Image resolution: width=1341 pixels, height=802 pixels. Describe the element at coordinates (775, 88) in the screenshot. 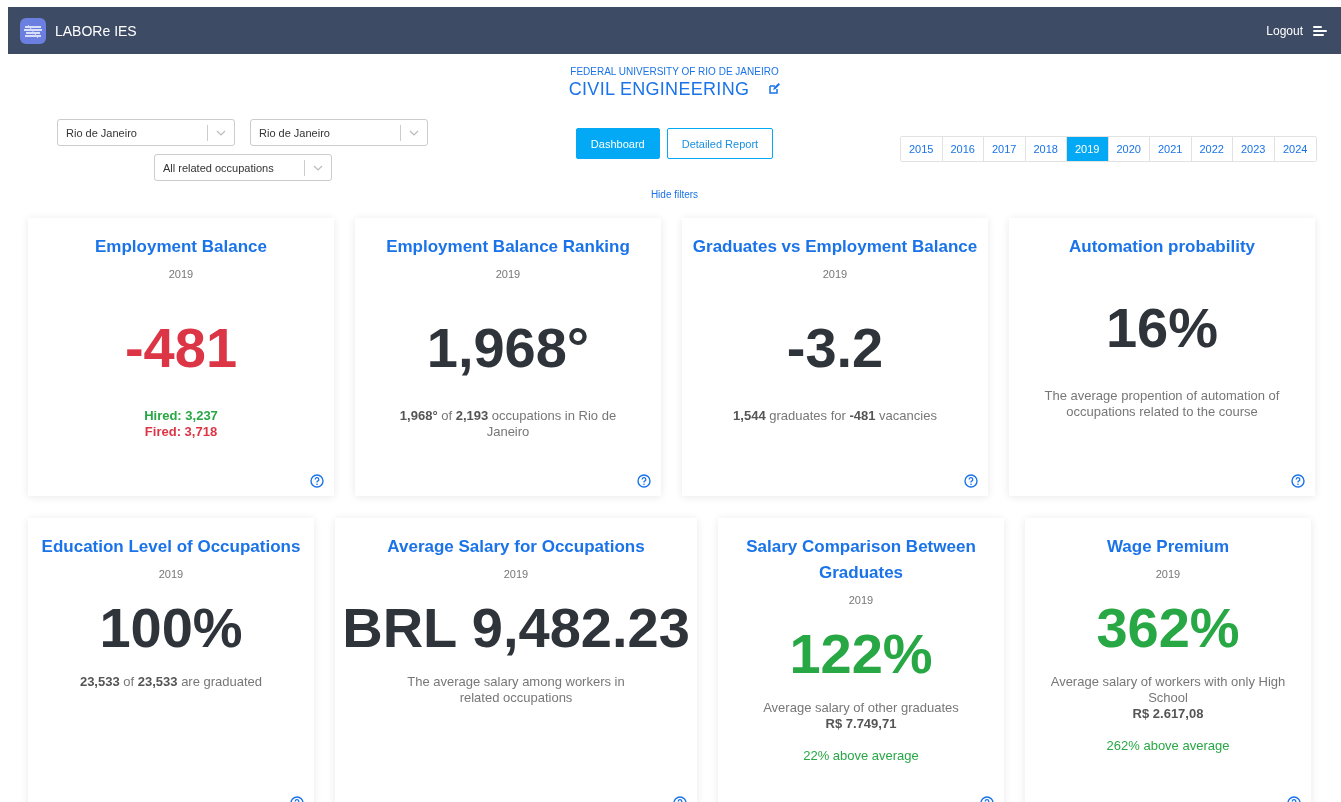

I see `edit-icon` at that location.